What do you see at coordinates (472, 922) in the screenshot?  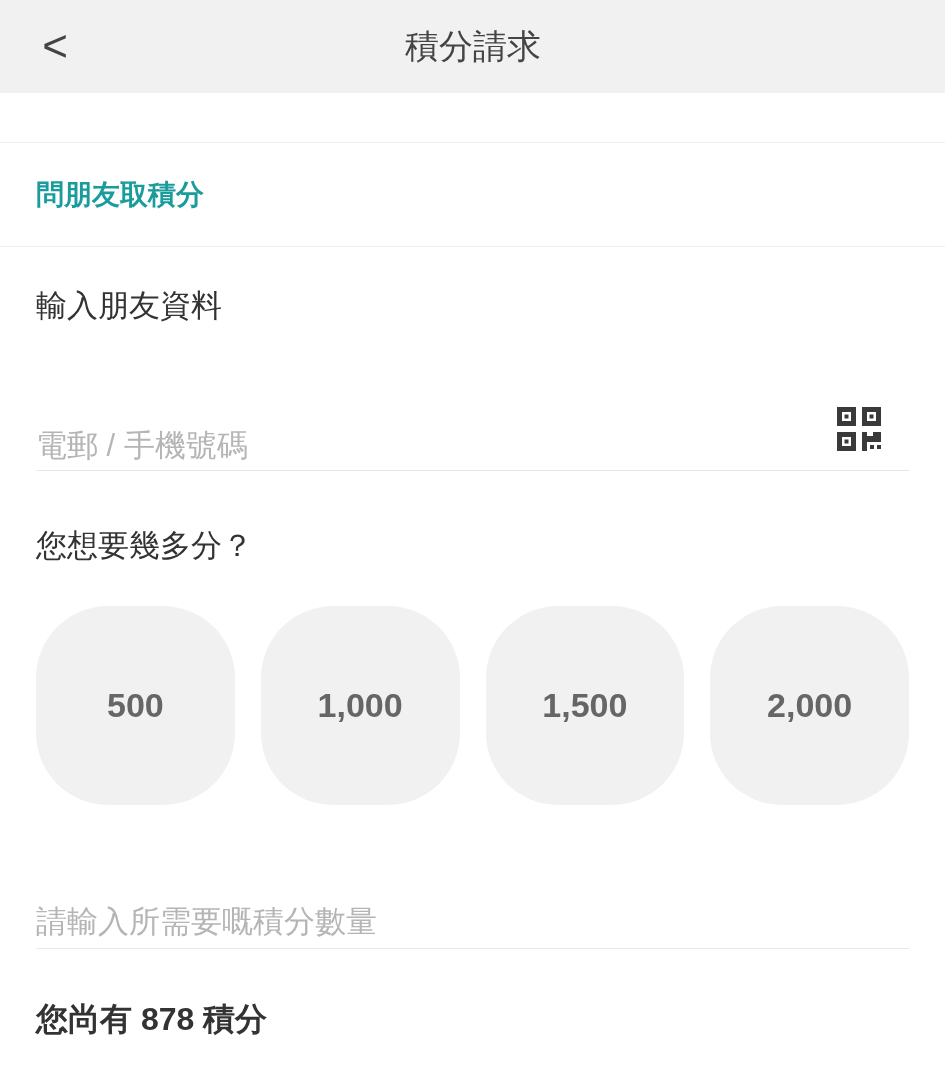 I see `amount-field: 請輸入所需要嘅積分數量` at bounding box center [472, 922].